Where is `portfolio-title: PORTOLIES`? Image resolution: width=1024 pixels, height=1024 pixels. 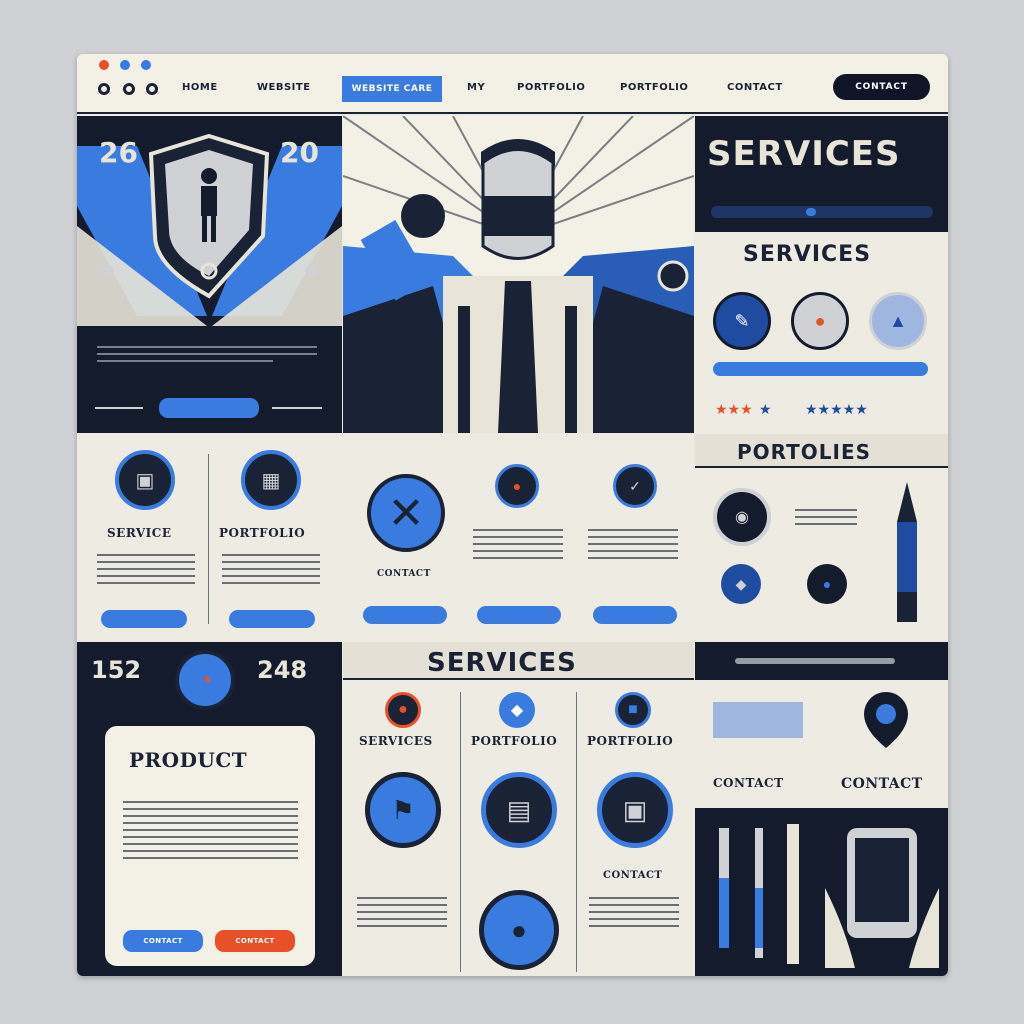
portfolio-title: PORTOLIES is located at coordinates (804, 452).